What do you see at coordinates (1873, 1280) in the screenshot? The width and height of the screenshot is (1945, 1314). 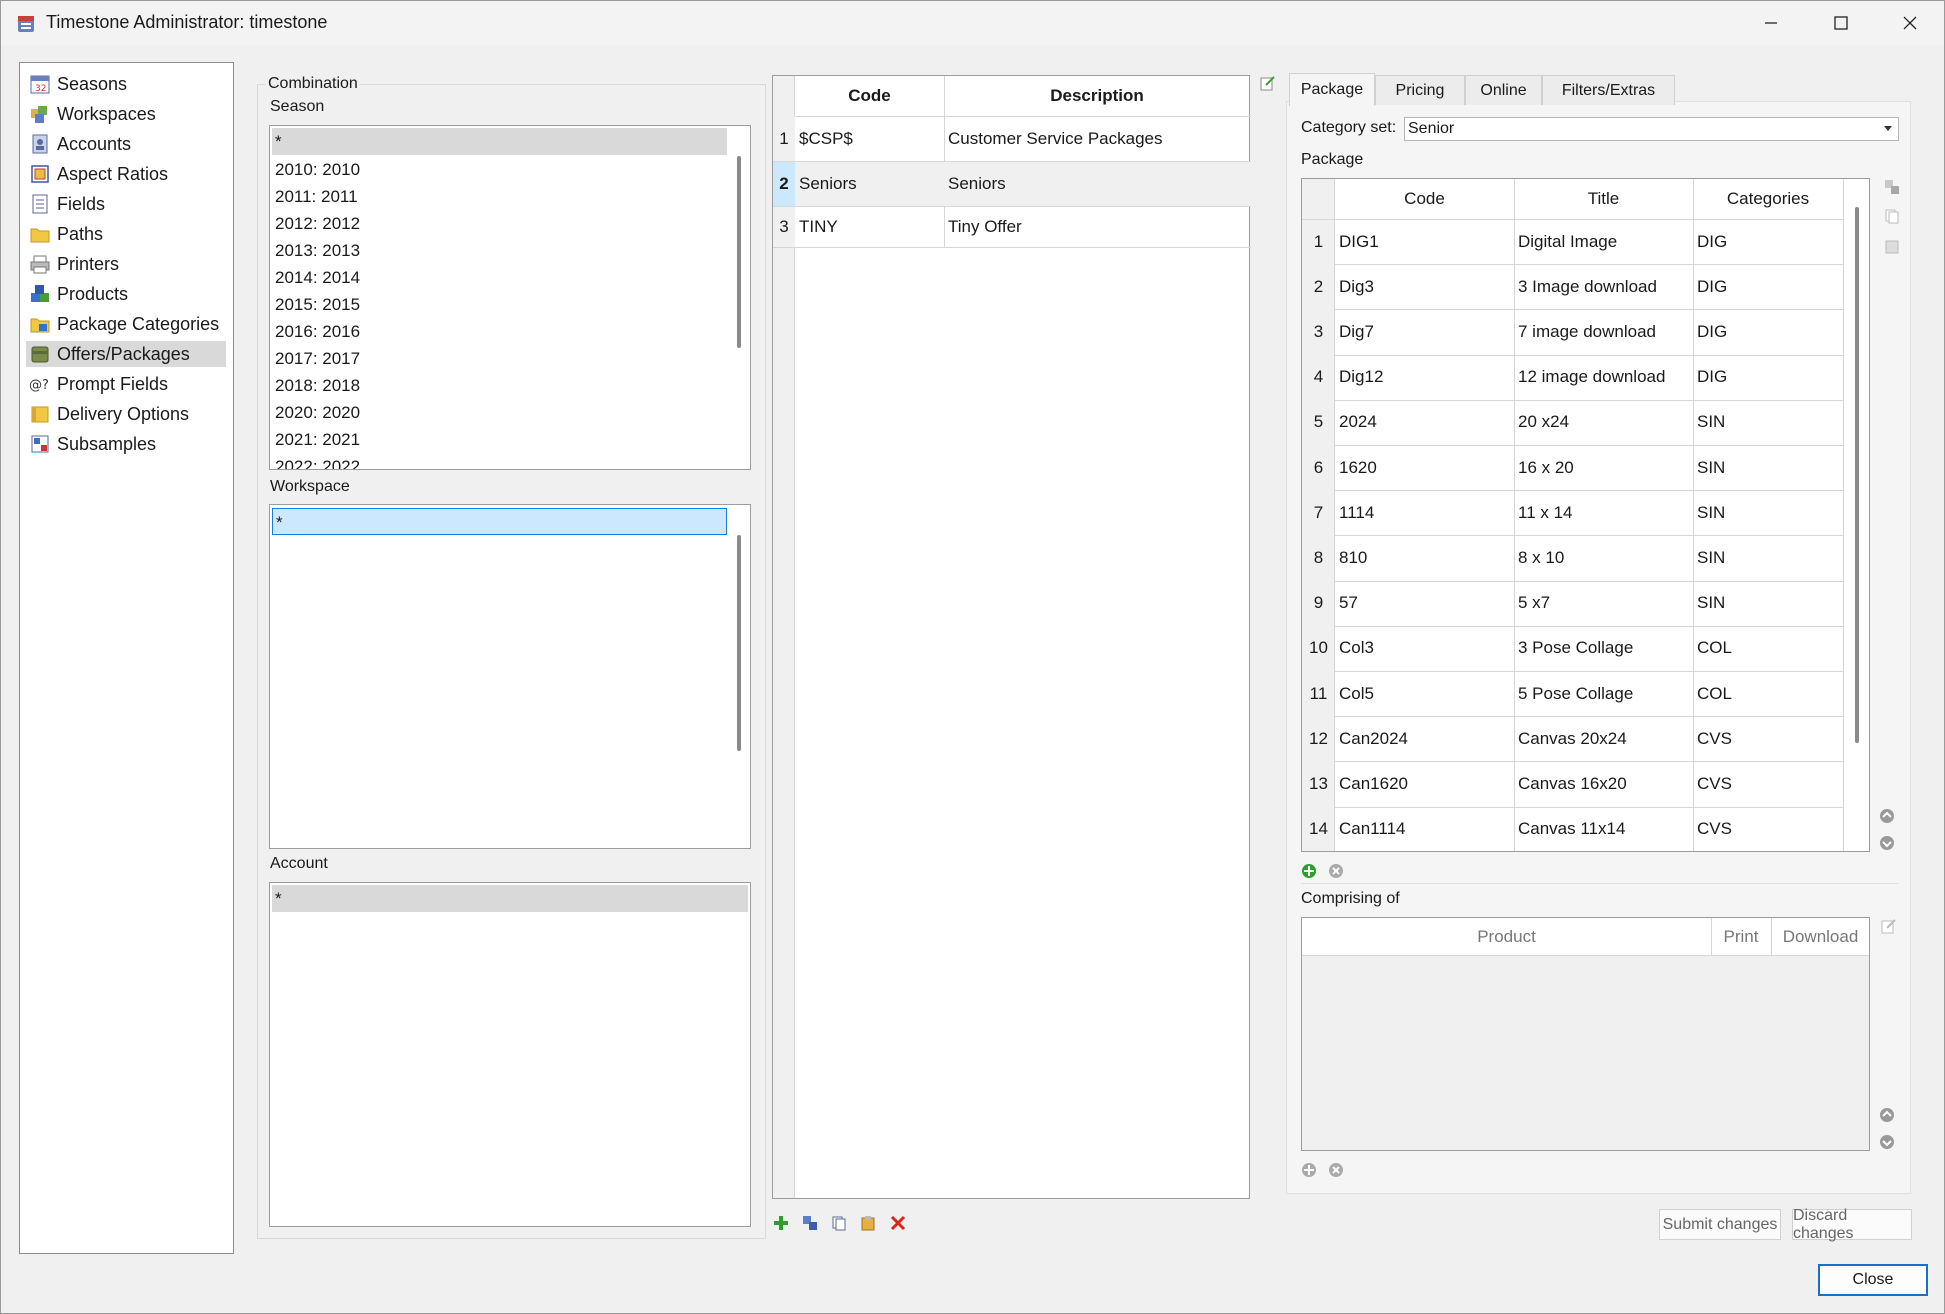 I see `close-button: Close` at bounding box center [1873, 1280].